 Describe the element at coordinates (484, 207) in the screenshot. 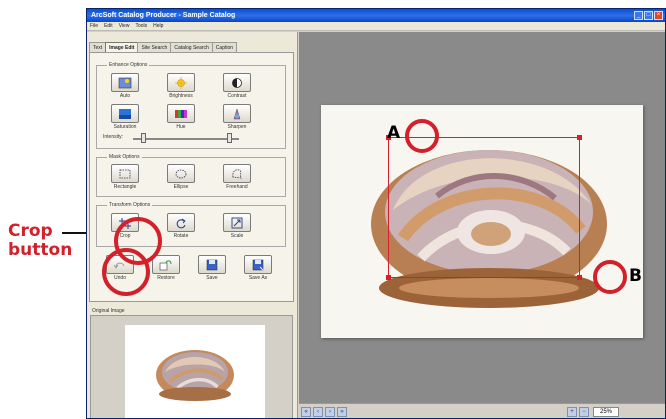

I see `crop-selection-rectangle` at that location.